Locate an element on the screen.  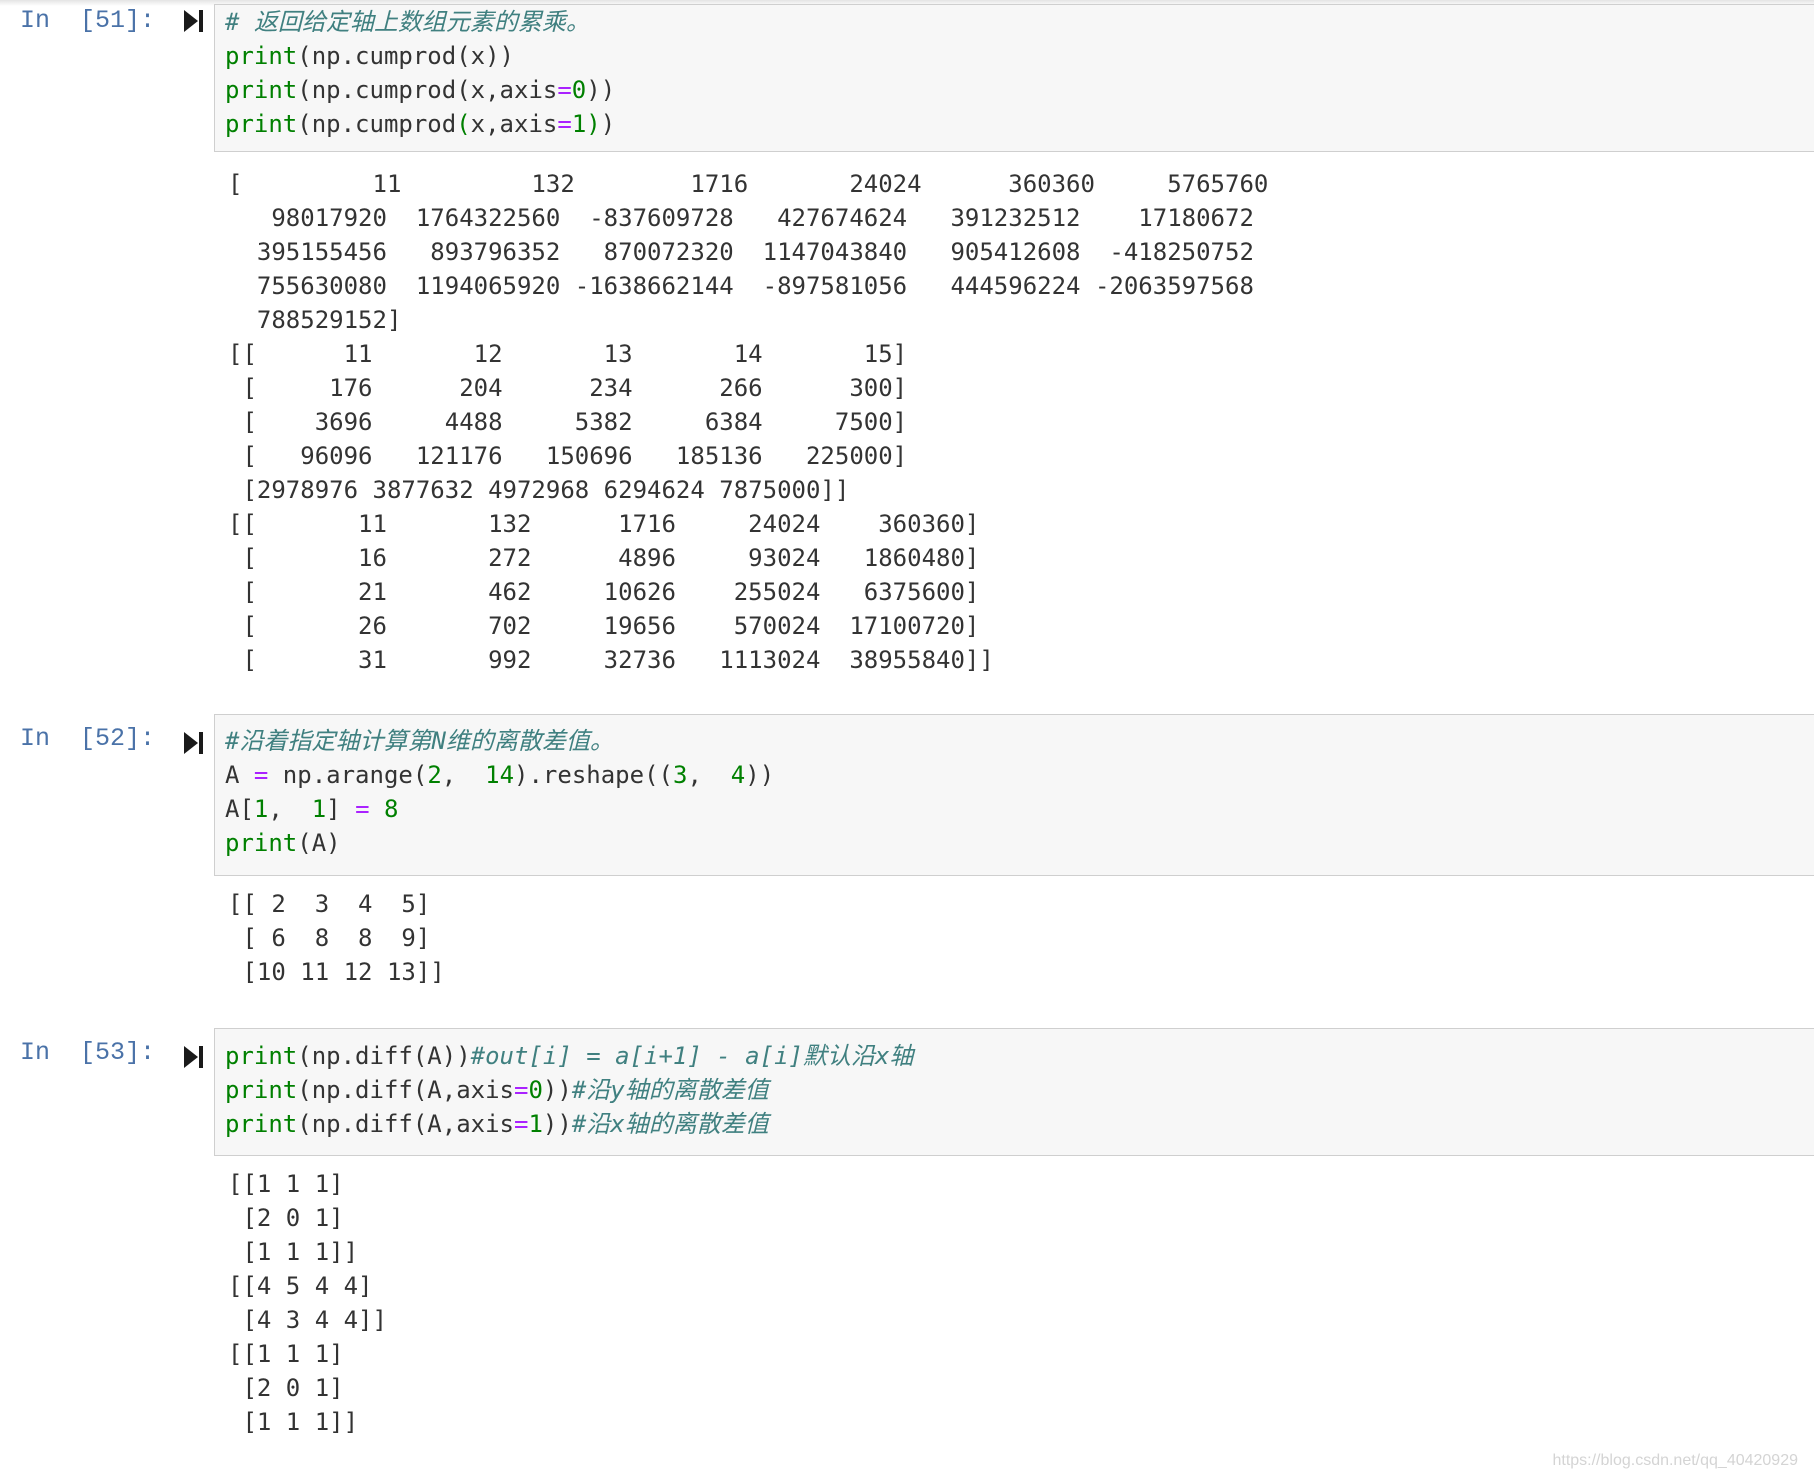
code-token: 14 is located at coordinates (500, 775).